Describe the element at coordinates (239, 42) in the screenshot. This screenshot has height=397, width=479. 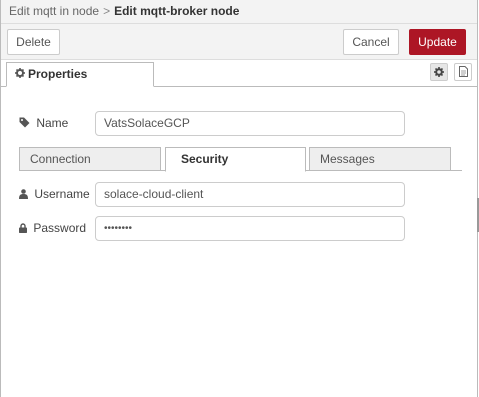
I see `tray-toolbar: Delete Cancel Update` at that location.